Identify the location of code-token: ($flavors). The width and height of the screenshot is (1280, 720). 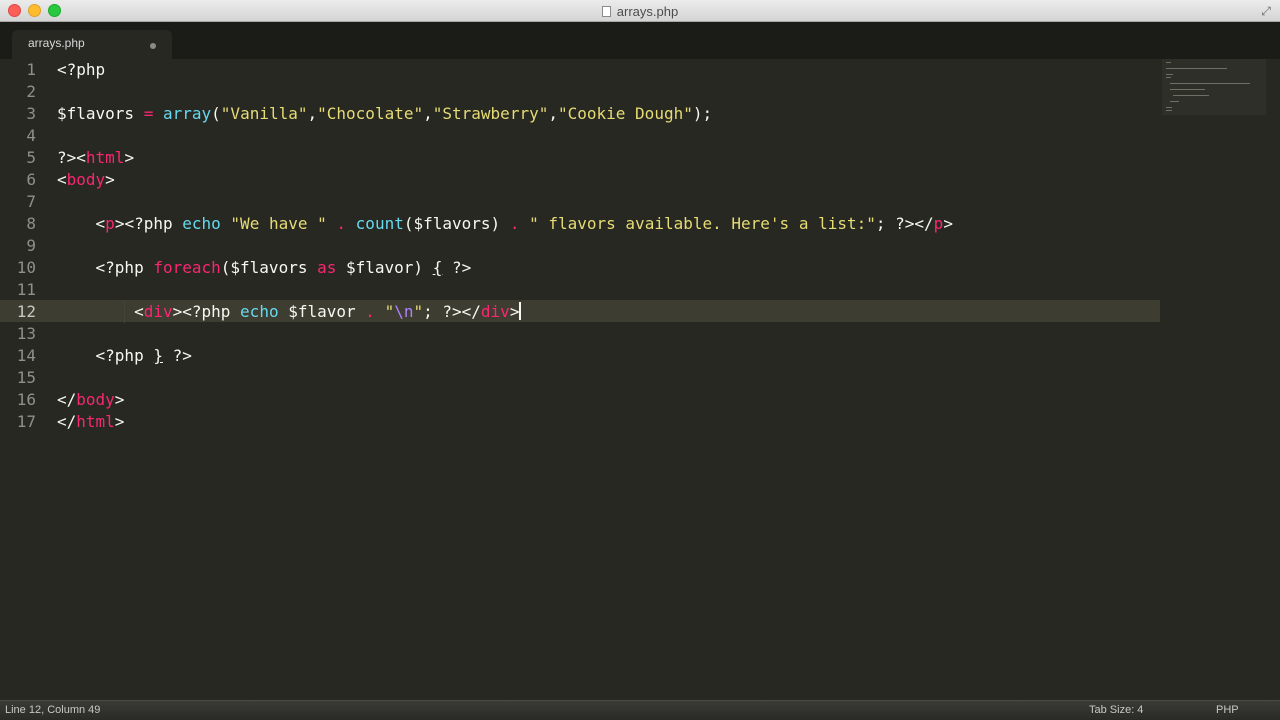
(456, 223).